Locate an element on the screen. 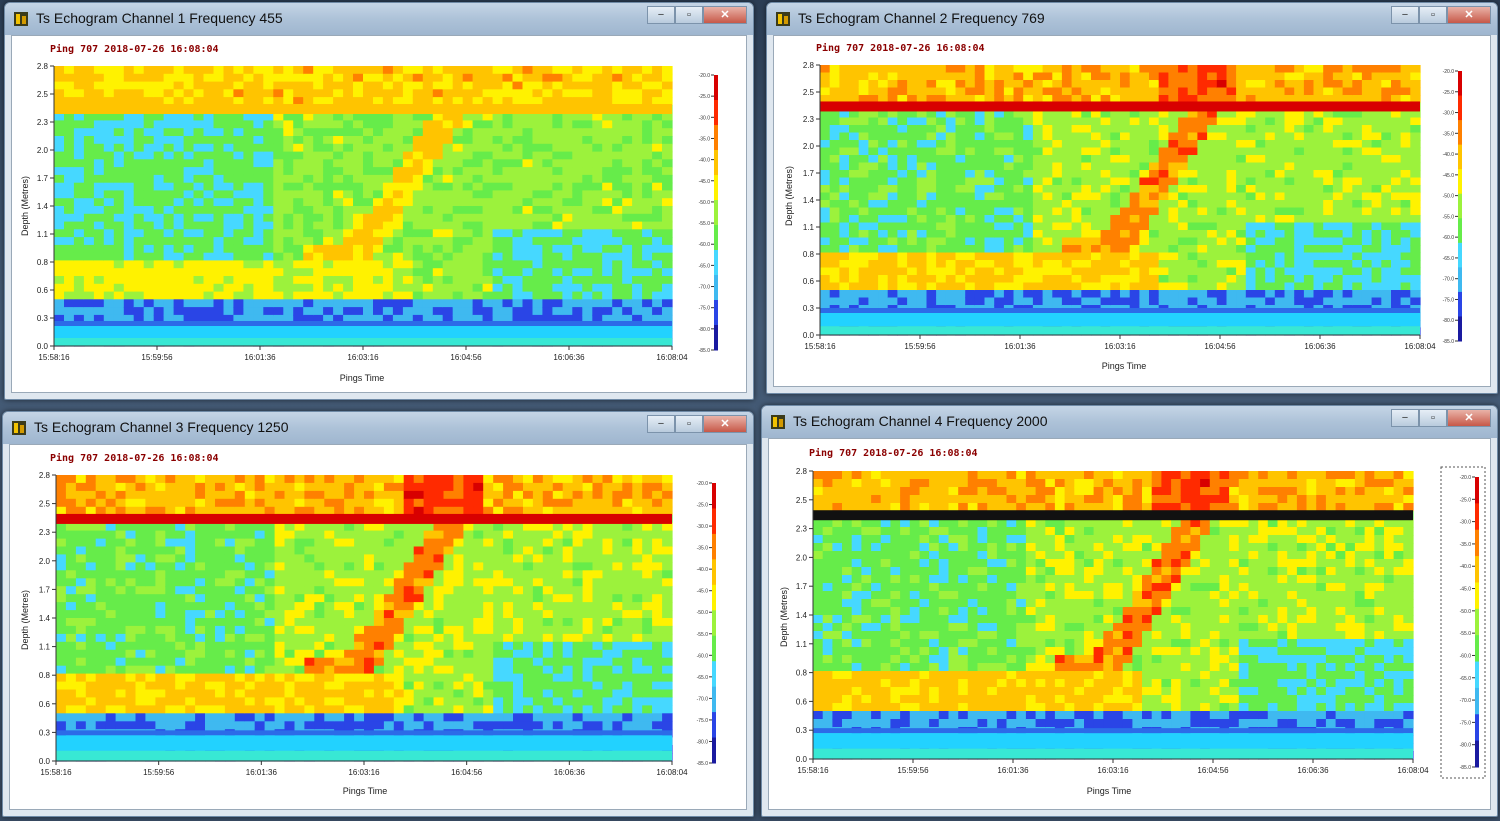 The image size is (1500, 821). scale-tick-label: -40.0 is located at coordinates (705, 161).